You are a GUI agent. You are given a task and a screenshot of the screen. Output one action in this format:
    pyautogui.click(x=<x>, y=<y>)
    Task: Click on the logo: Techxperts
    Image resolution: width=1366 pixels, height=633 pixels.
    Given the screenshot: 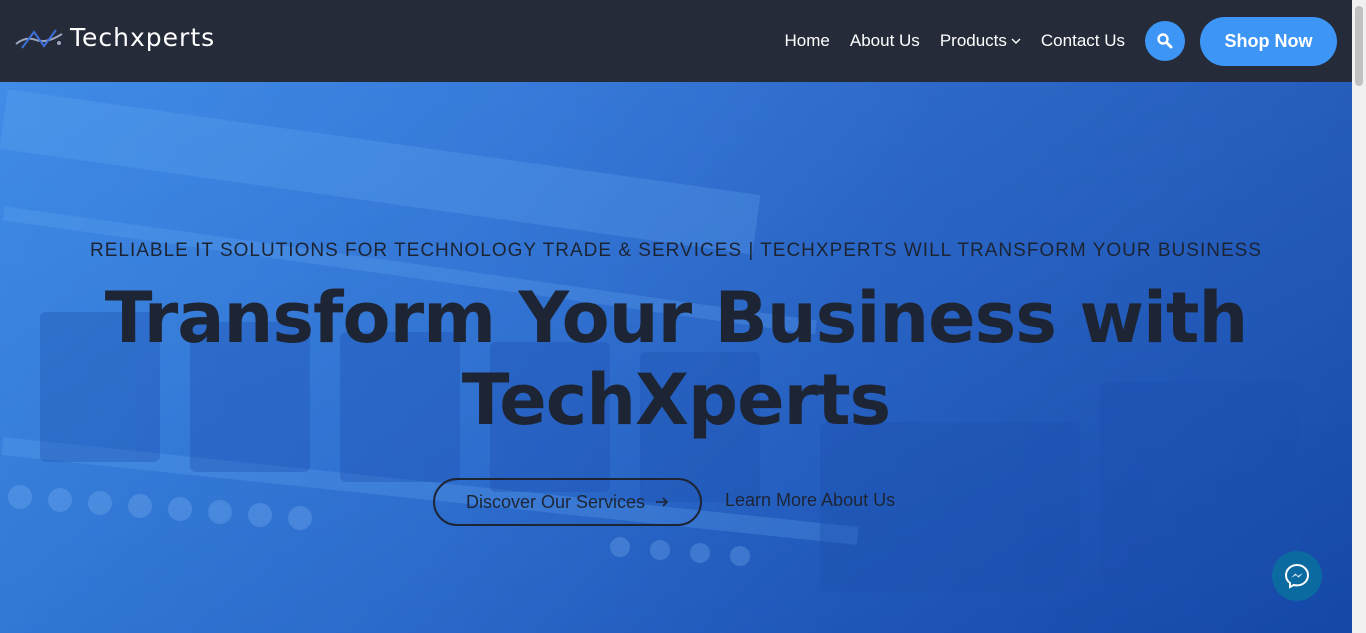 What is the action you would take?
    pyautogui.click(x=114, y=37)
    